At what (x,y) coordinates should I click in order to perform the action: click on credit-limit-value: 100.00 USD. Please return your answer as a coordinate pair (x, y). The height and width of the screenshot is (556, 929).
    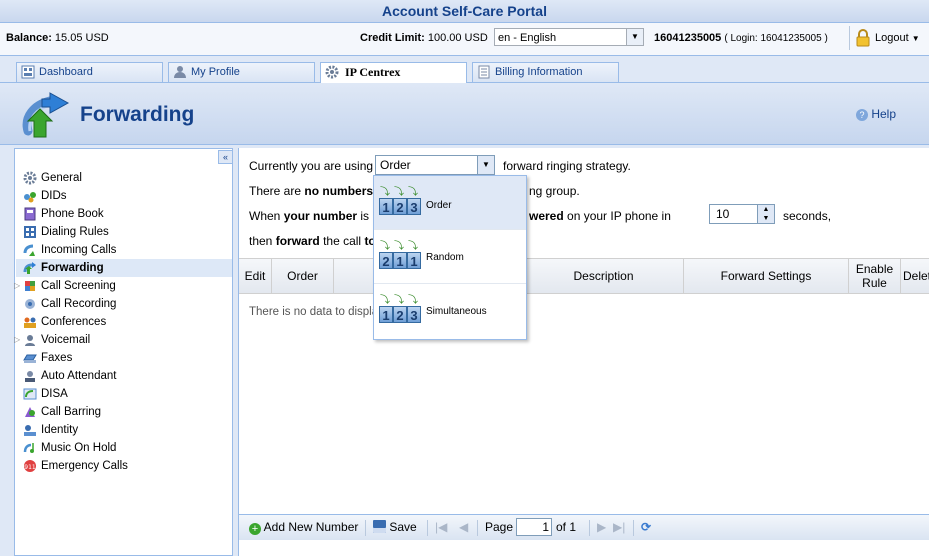
    Looking at the image, I should click on (457, 38).